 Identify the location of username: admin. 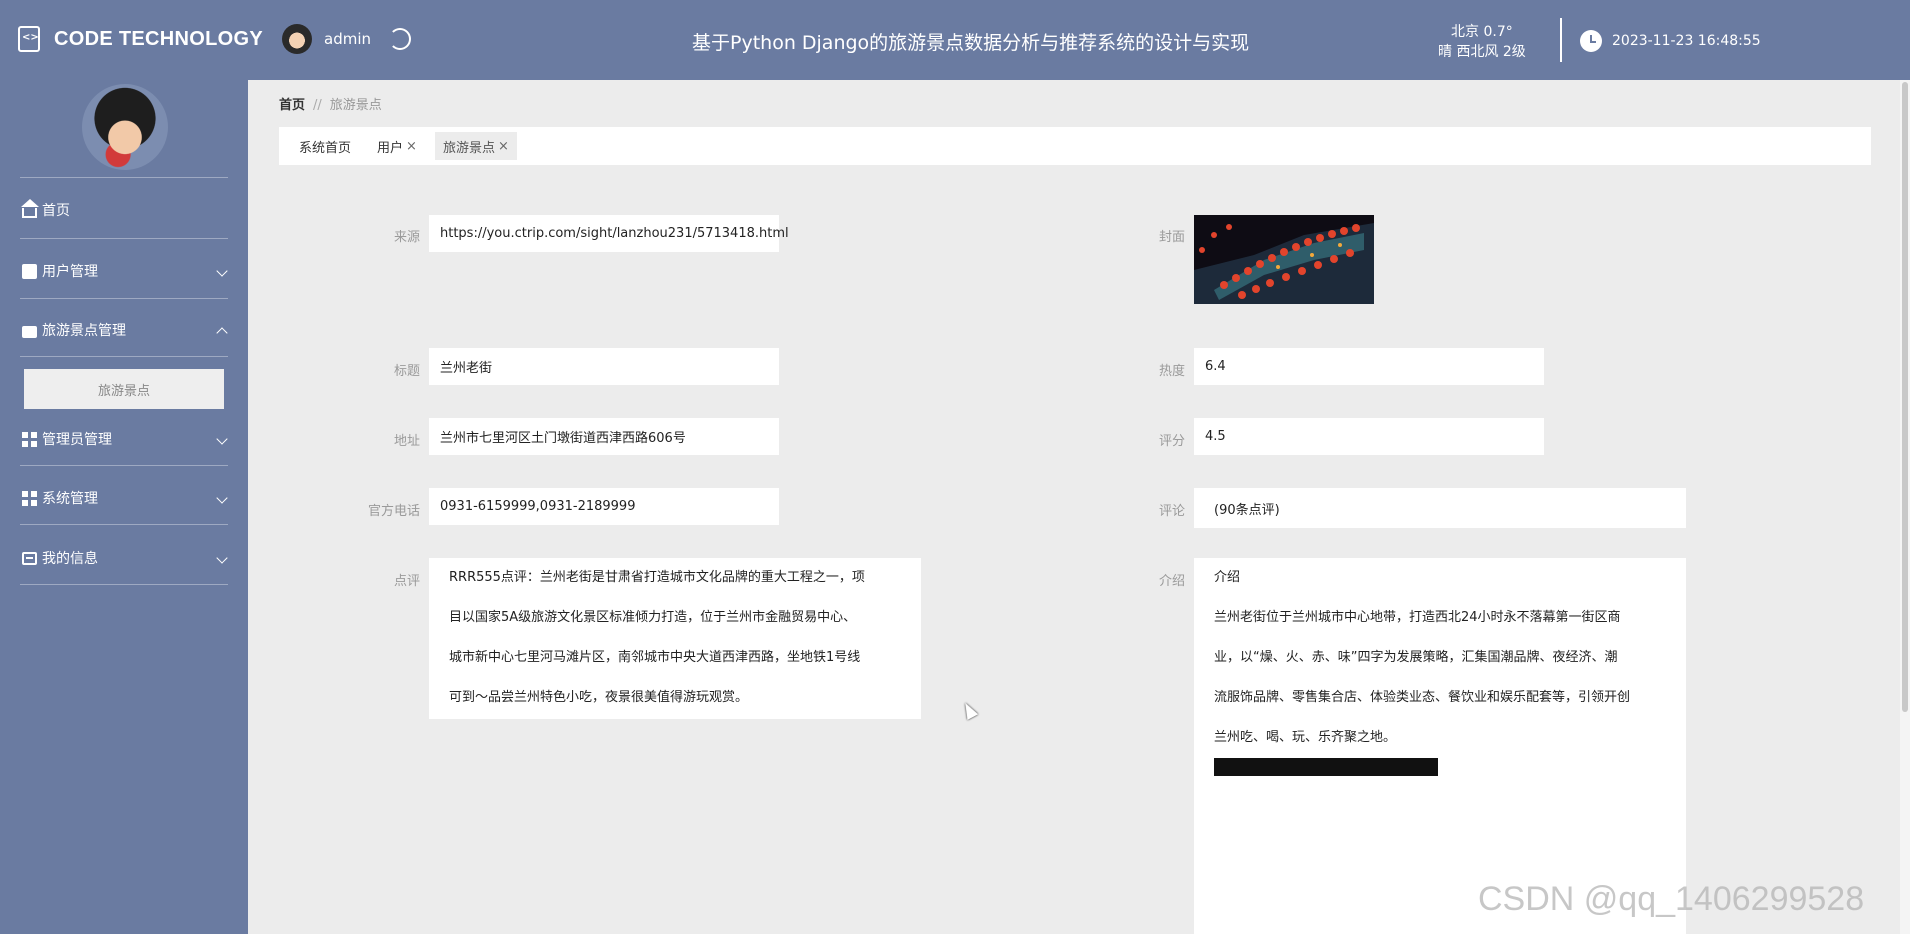
(347, 39).